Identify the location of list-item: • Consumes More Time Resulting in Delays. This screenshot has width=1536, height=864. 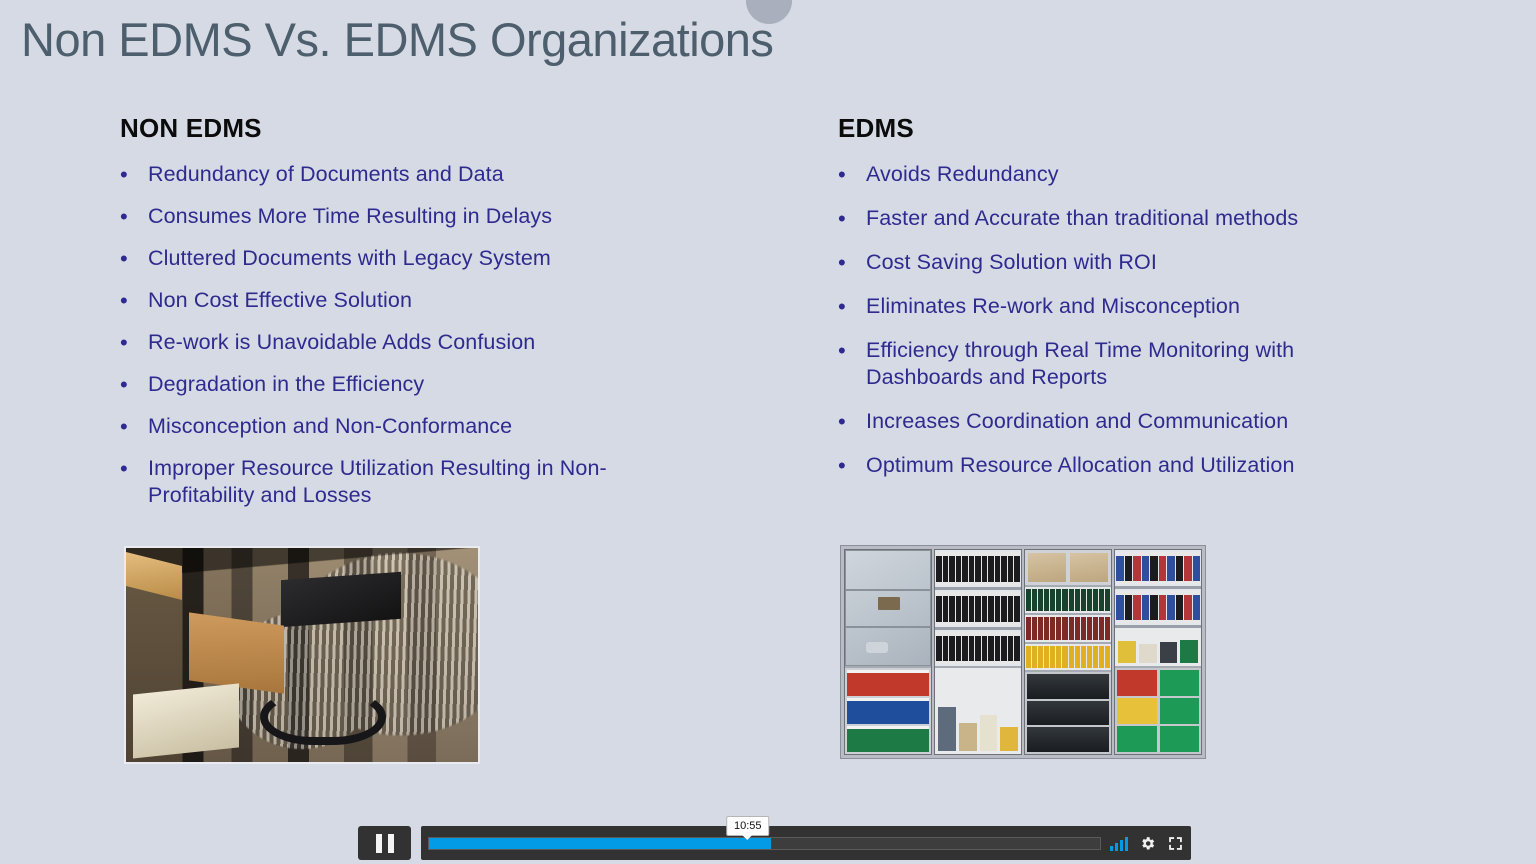
(400, 216).